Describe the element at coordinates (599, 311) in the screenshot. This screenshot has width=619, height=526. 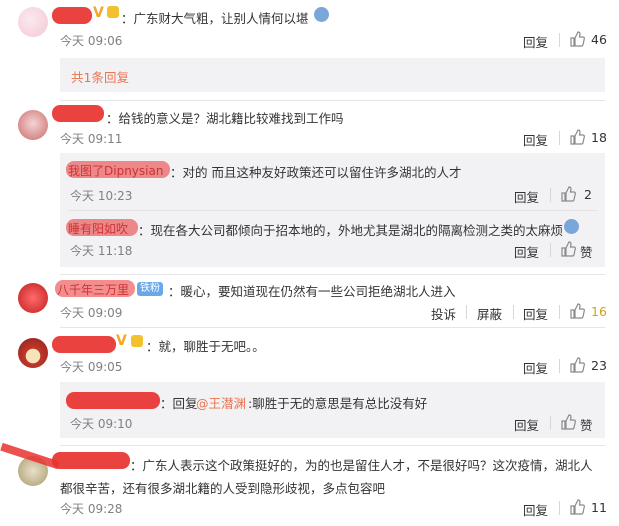
I see `like-count: 16` at that location.